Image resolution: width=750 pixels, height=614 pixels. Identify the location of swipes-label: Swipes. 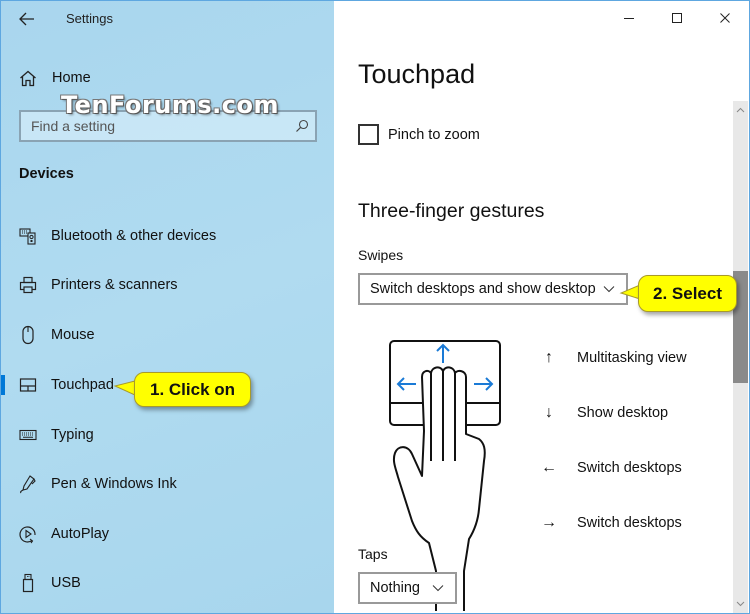
(381, 255).